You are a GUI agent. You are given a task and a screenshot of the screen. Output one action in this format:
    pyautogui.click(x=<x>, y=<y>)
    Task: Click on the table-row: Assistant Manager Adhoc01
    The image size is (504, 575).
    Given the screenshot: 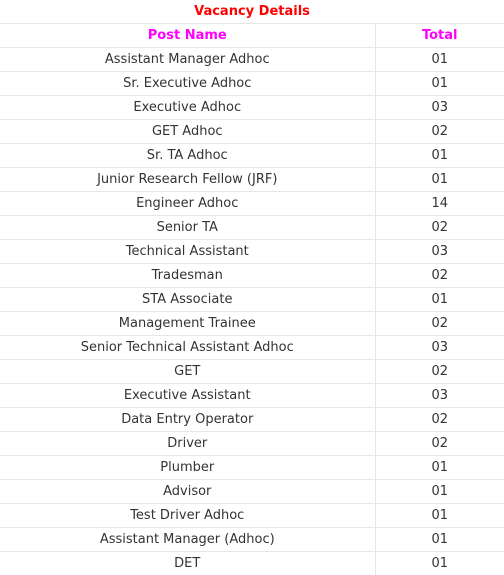 What is the action you would take?
    pyautogui.click(x=252, y=60)
    